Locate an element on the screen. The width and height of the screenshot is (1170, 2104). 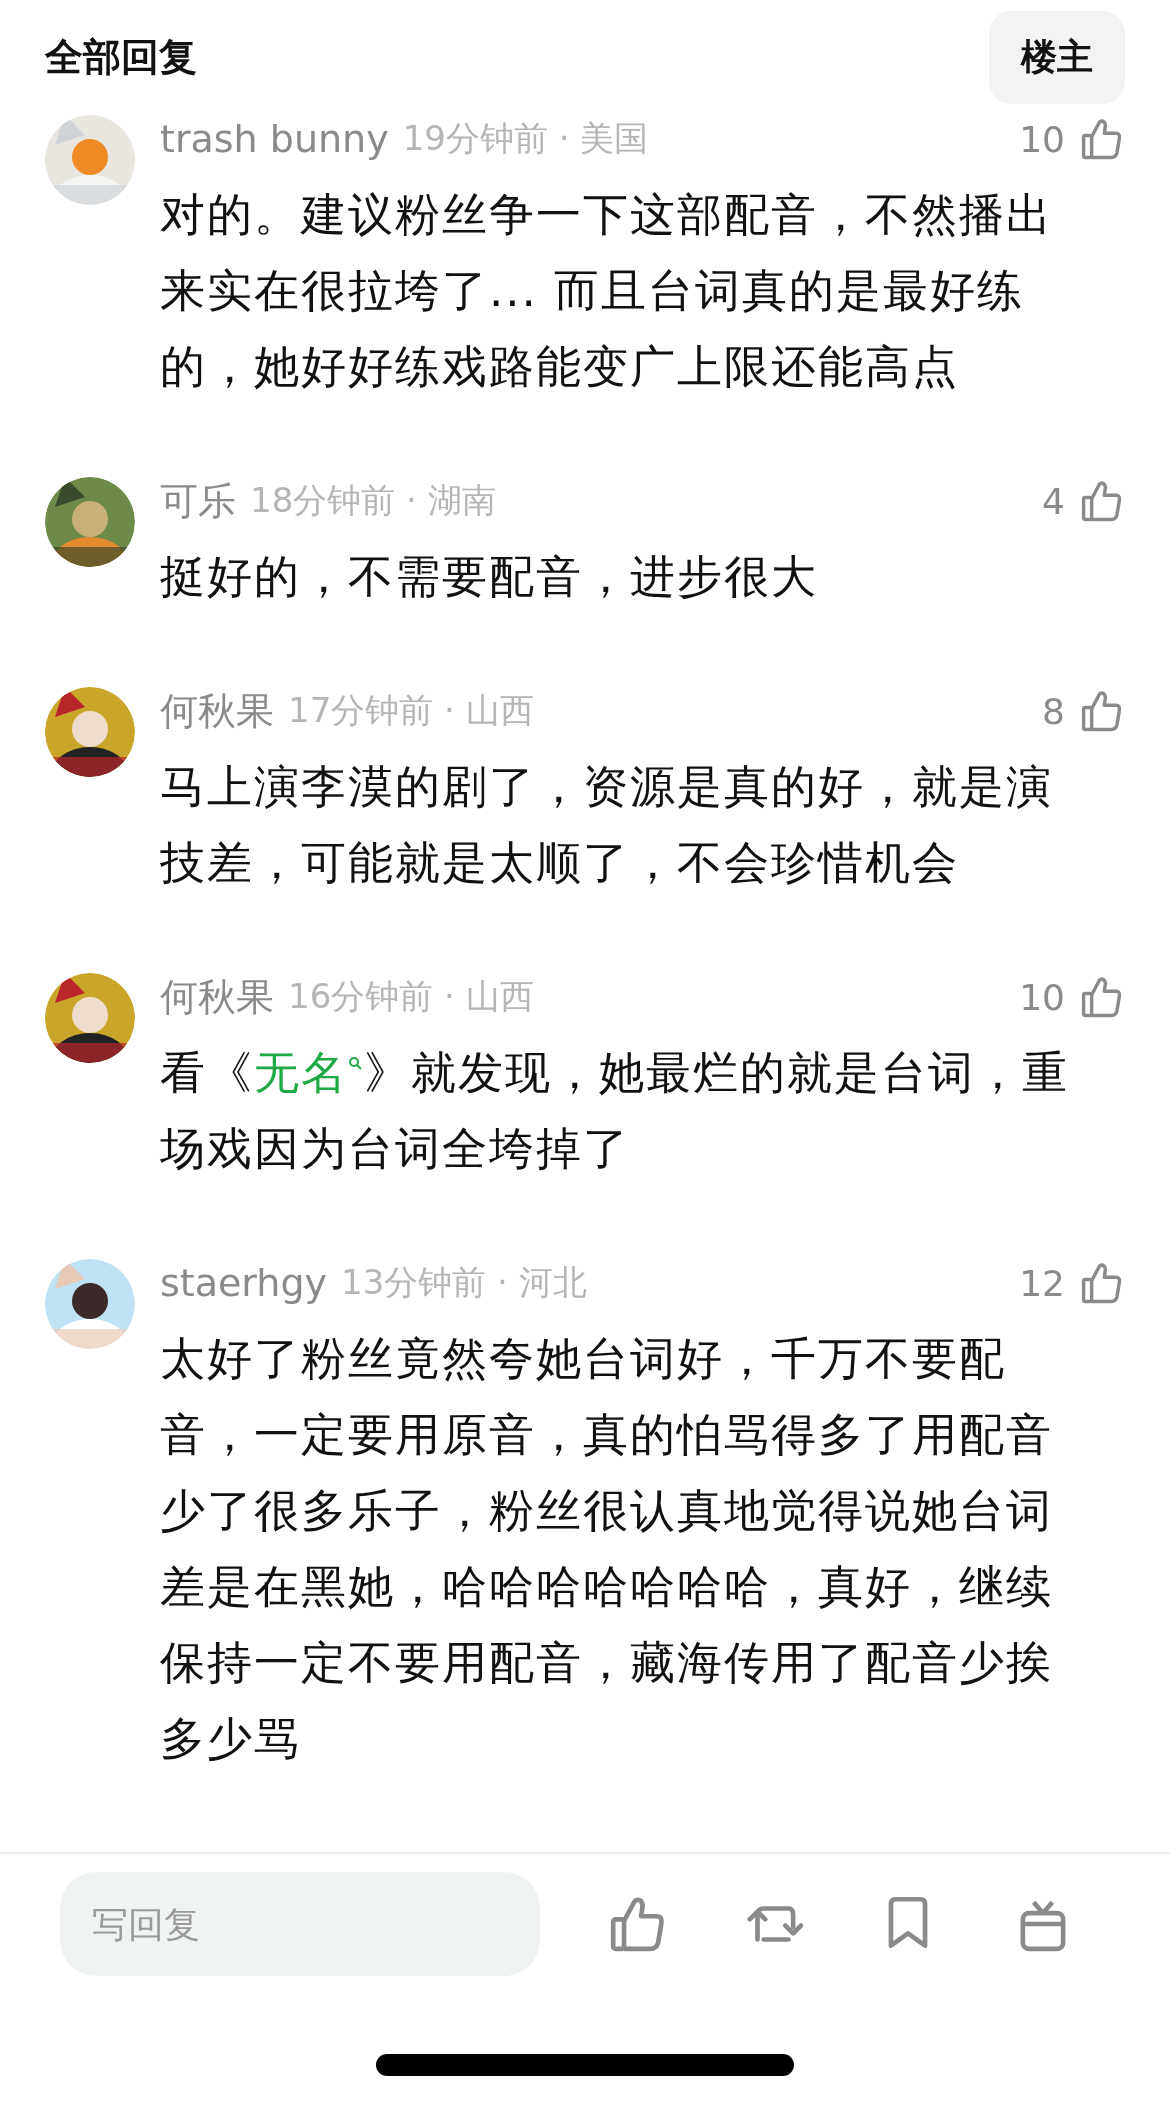
username: 可乐 is located at coordinates (198, 501).